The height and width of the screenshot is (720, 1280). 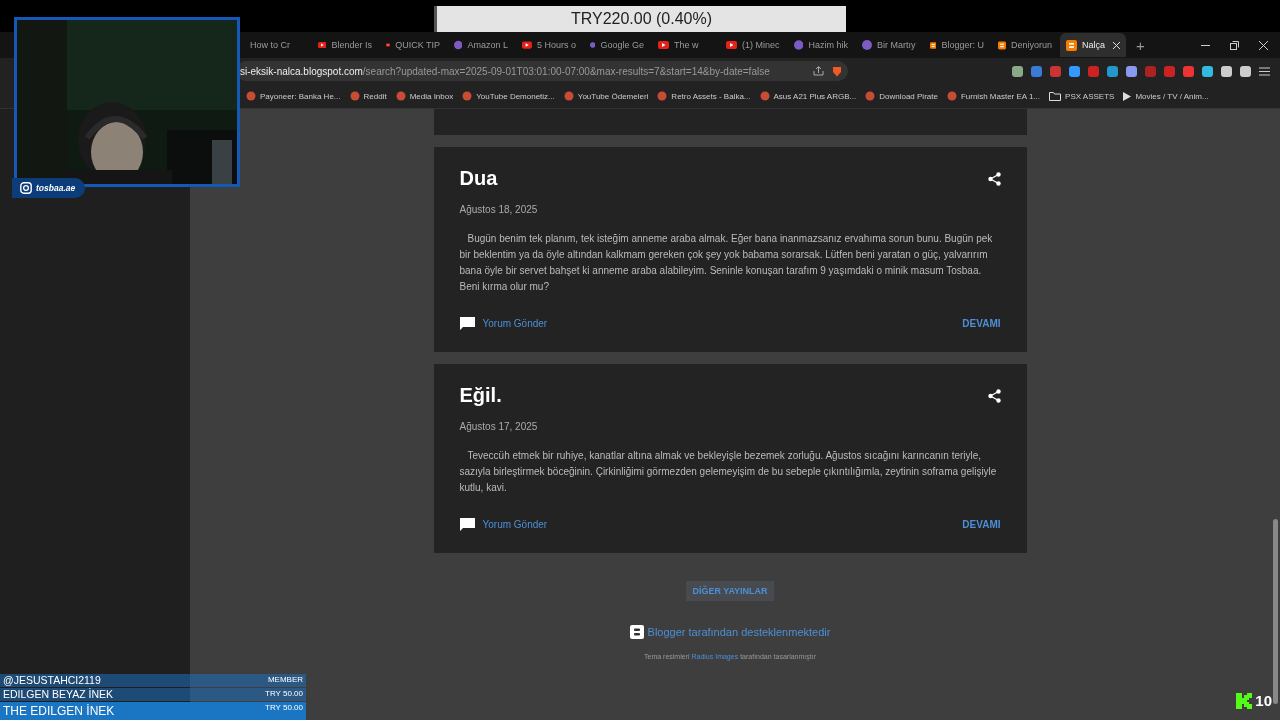 I want to click on restore-icon, so click(x=1234, y=45).